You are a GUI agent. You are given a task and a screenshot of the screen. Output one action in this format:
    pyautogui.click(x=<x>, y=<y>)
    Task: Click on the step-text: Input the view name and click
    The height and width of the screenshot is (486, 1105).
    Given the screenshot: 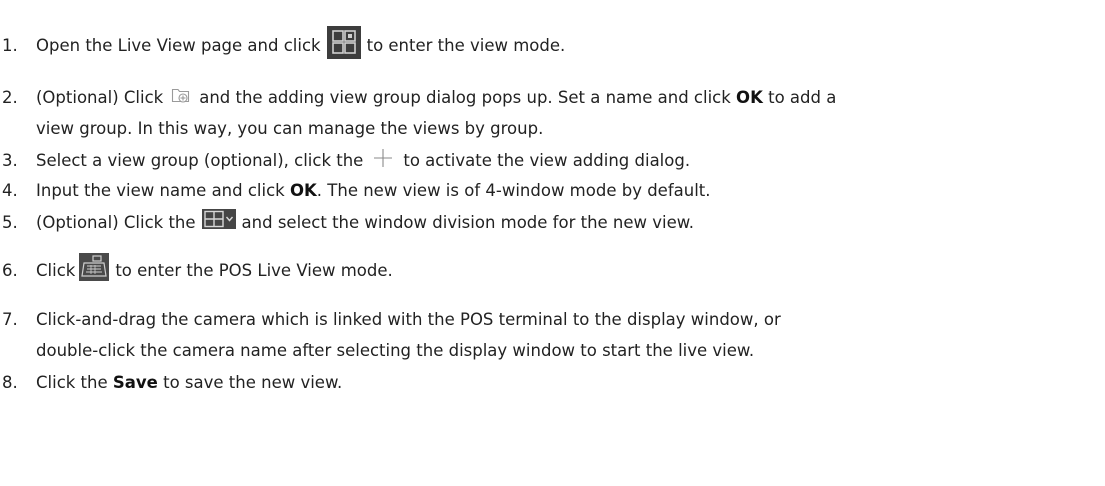 What is the action you would take?
    pyautogui.click(x=160, y=190)
    